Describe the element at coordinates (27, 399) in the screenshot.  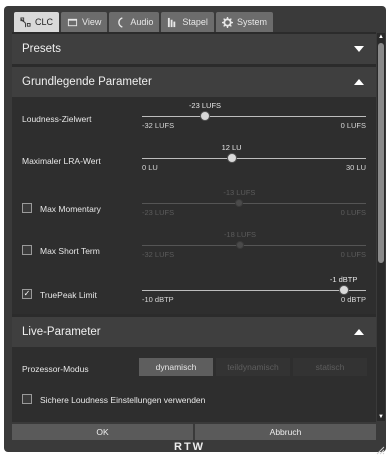
I see `safe-loudness-checkbox` at that location.